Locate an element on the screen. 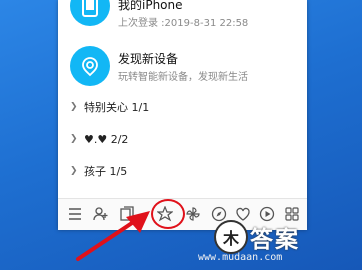 The width and height of the screenshot is (362, 270). device-title: 我的iPhone is located at coordinates (150, 6).